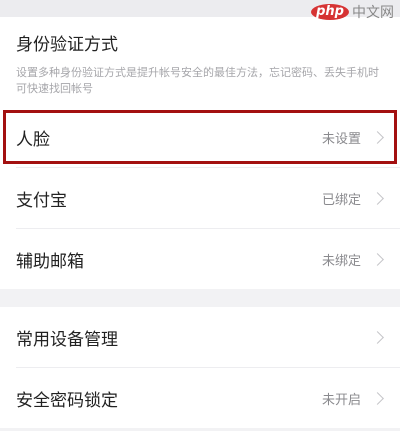 Image resolution: width=400 pixels, height=431 pixels. Describe the element at coordinates (200, 137) in the screenshot. I see `face-auth-row: 人脸 未设置` at that location.